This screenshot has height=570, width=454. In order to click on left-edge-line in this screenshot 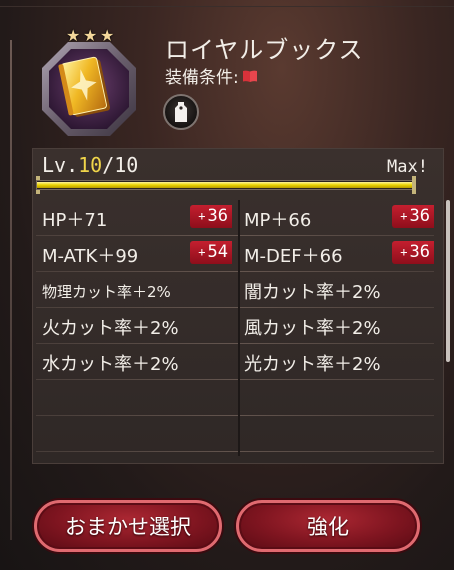, I will do `click(11, 290)`.